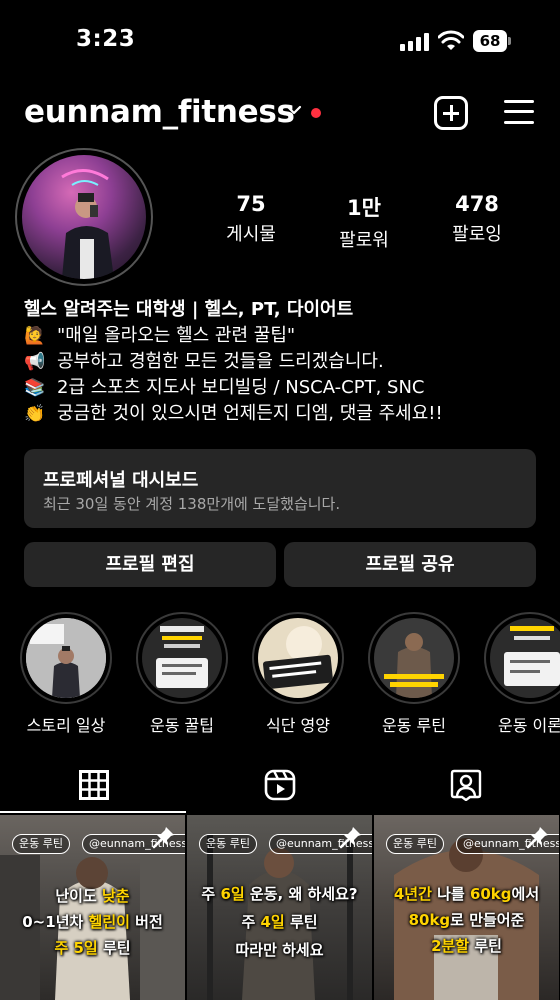  Describe the element at coordinates (477, 219) in the screenshot. I see `following-count: 478 팔로잉` at that location.